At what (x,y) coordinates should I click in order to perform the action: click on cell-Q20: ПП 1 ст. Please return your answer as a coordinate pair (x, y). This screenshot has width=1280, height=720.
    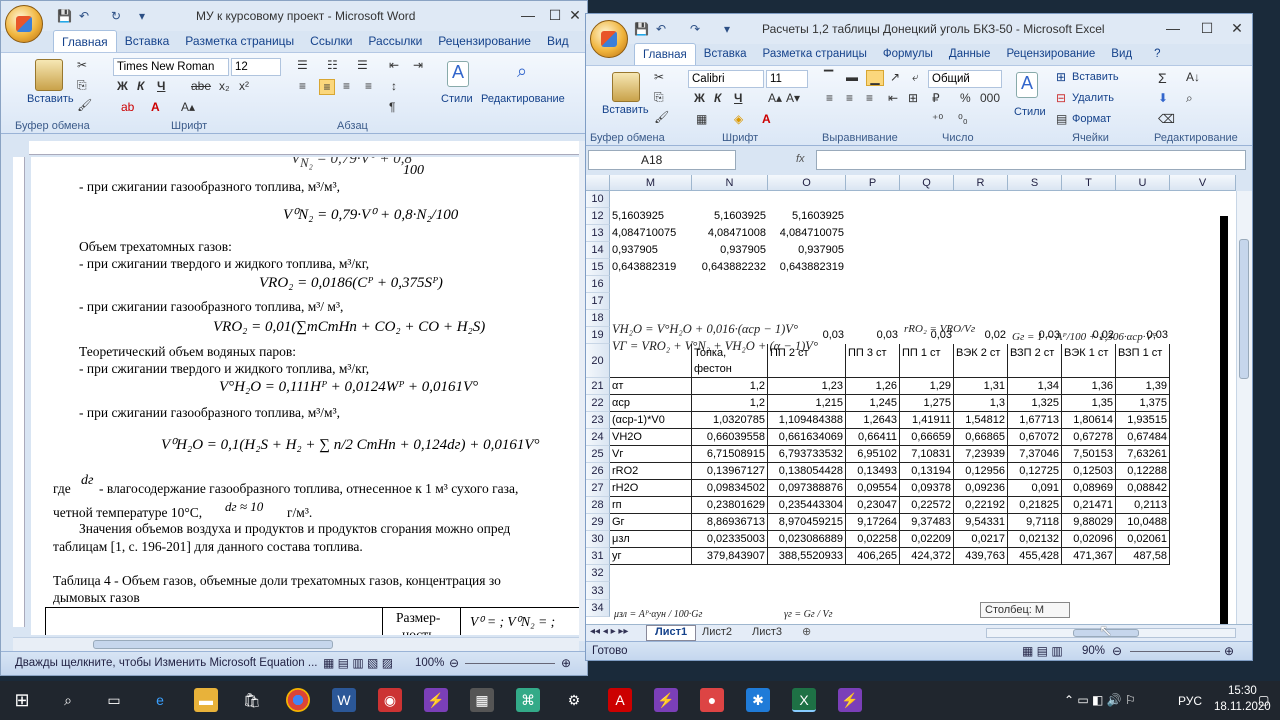
    Looking at the image, I should click on (927, 361).